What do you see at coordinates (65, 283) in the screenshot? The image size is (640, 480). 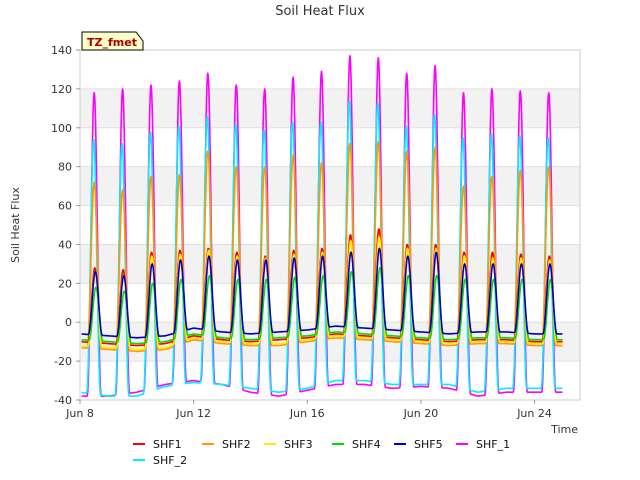 I see `y-tick-label: 20` at bounding box center [65, 283].